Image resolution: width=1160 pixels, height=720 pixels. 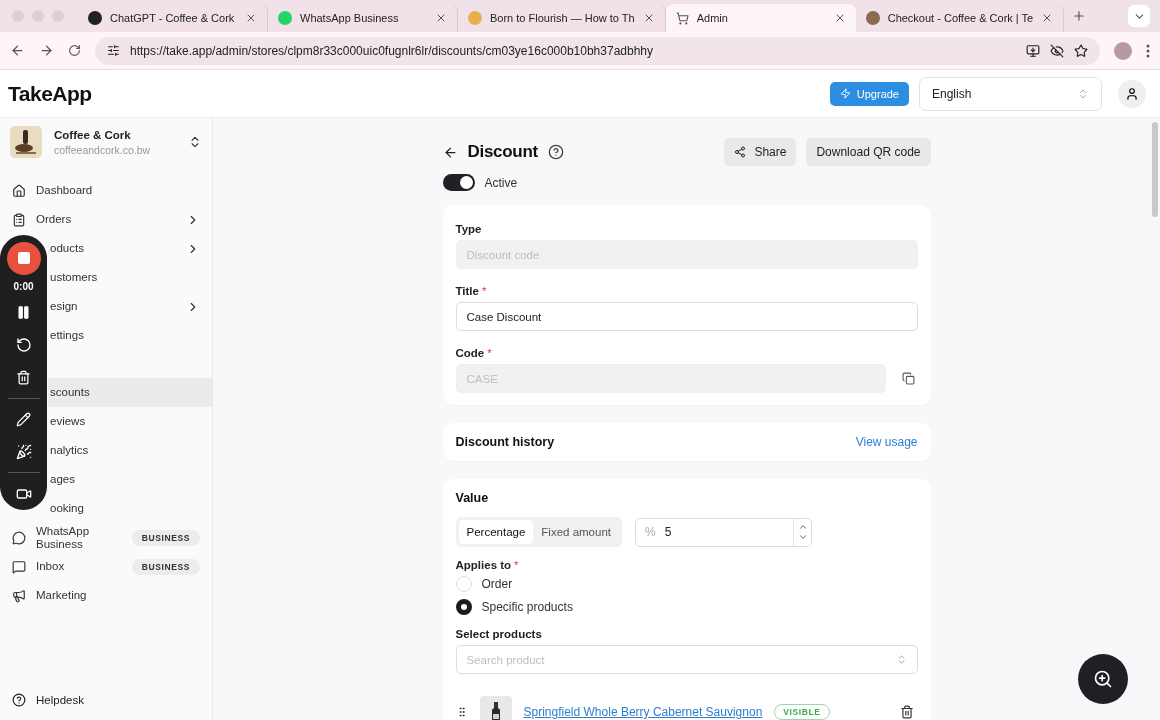 I want to click on page-title: Discount, so click(x=502, y=152).